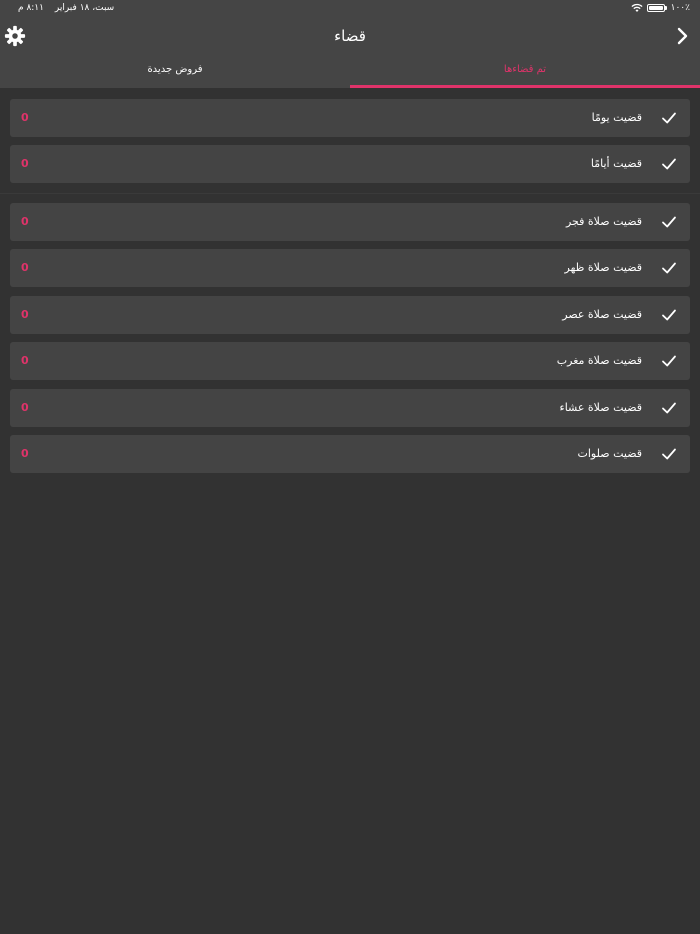 The image size is (700, 934). I want to click on wifi-icon, so click(637, 7).